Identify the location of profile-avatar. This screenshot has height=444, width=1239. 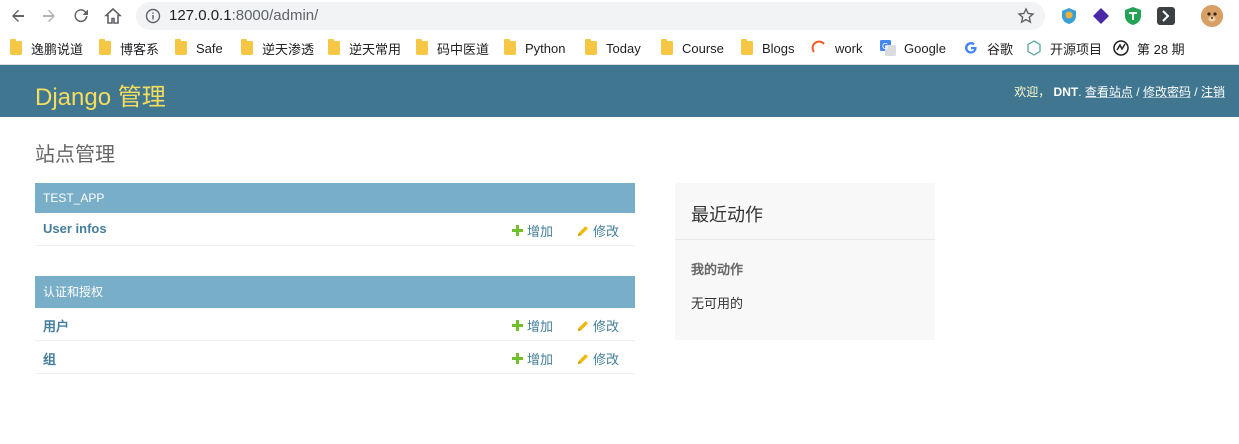
(1212, 16).